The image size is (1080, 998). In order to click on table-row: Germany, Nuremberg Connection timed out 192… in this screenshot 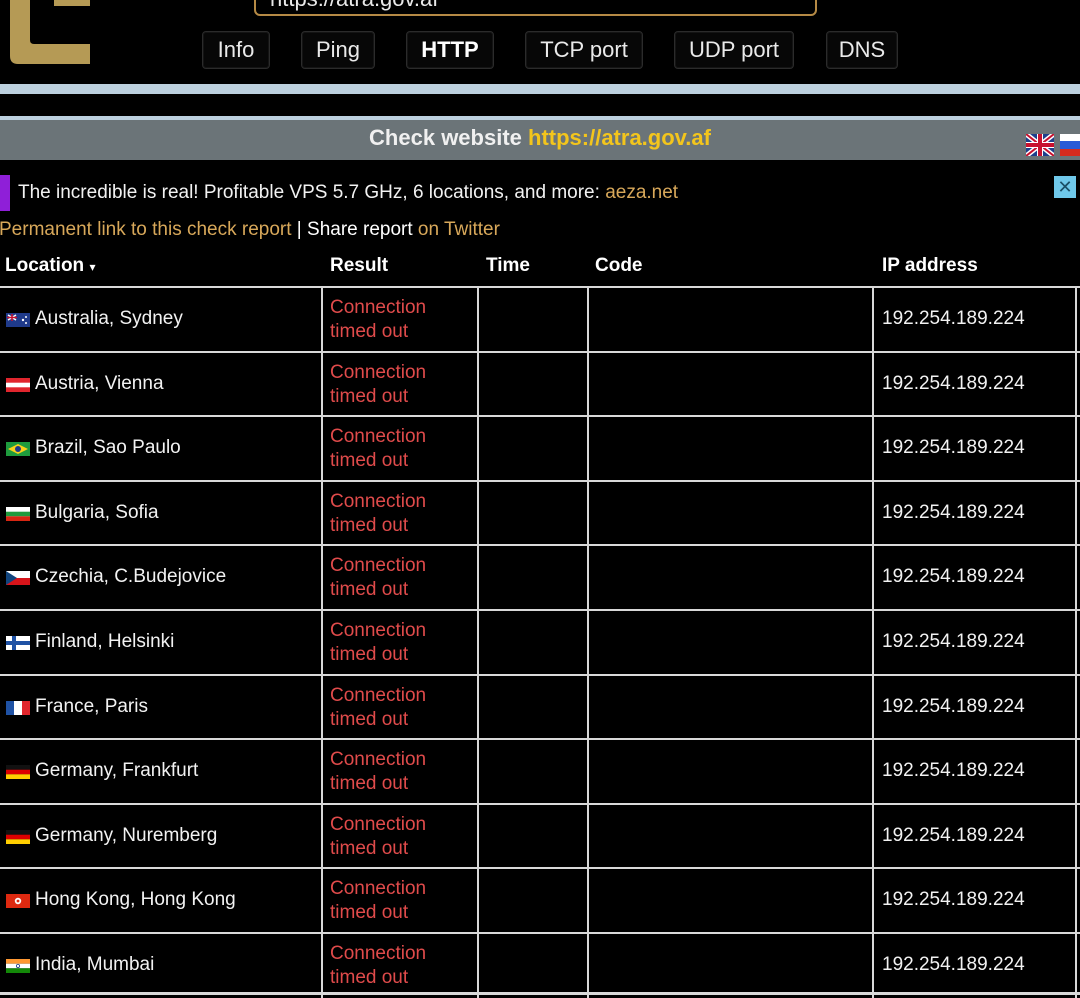, I will do `click(540, 836)`.